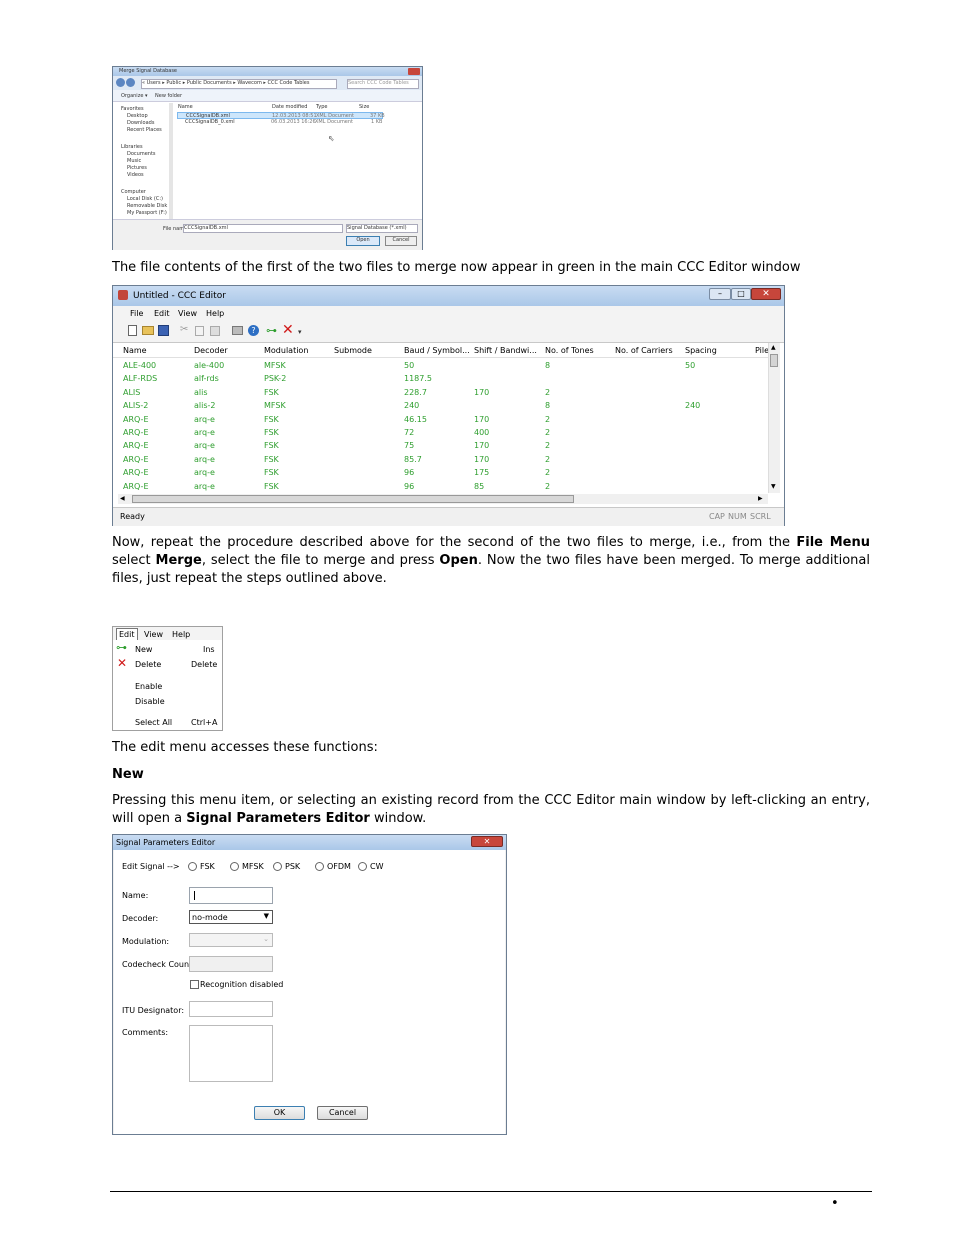 The height and width of the screenshot is (1235, 954). I want to click on scroll-right-icon: ▶, so click(760, 498).